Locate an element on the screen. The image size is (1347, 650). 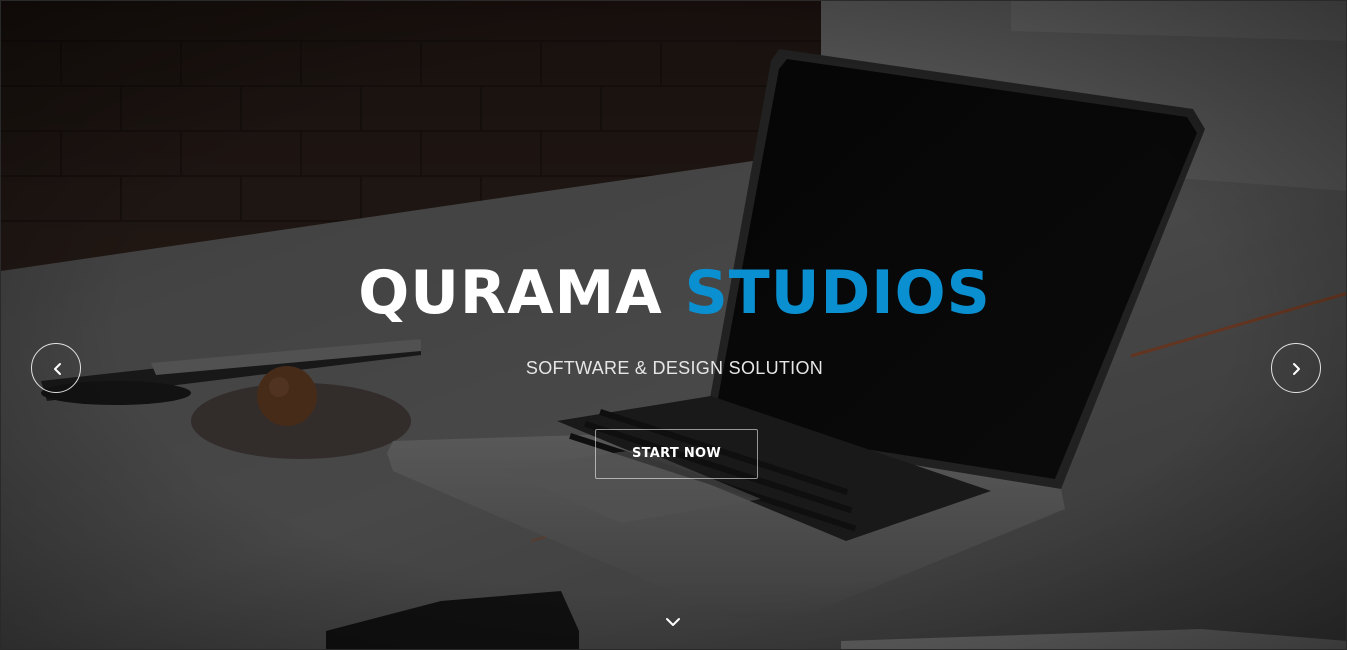
next-slide-button is located at coordinates (1296, 368).